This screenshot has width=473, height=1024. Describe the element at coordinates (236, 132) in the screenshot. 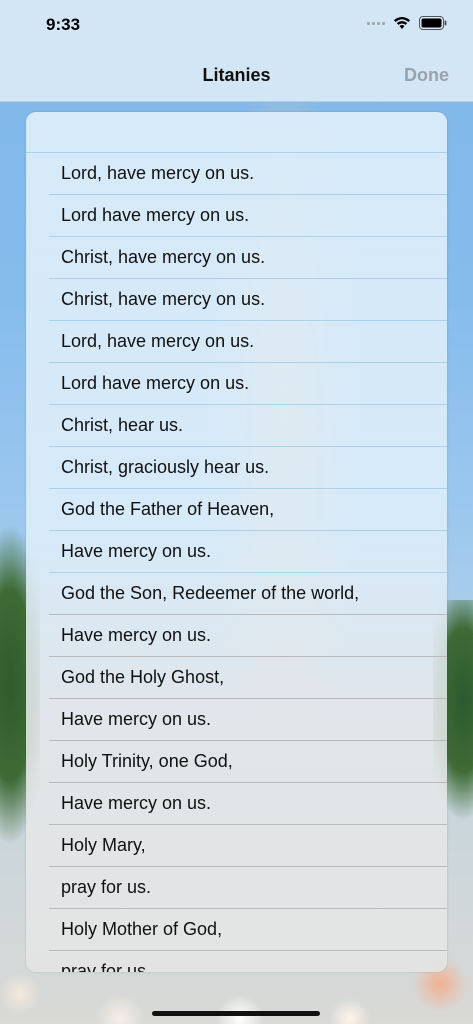

I see `list-header` at that location.